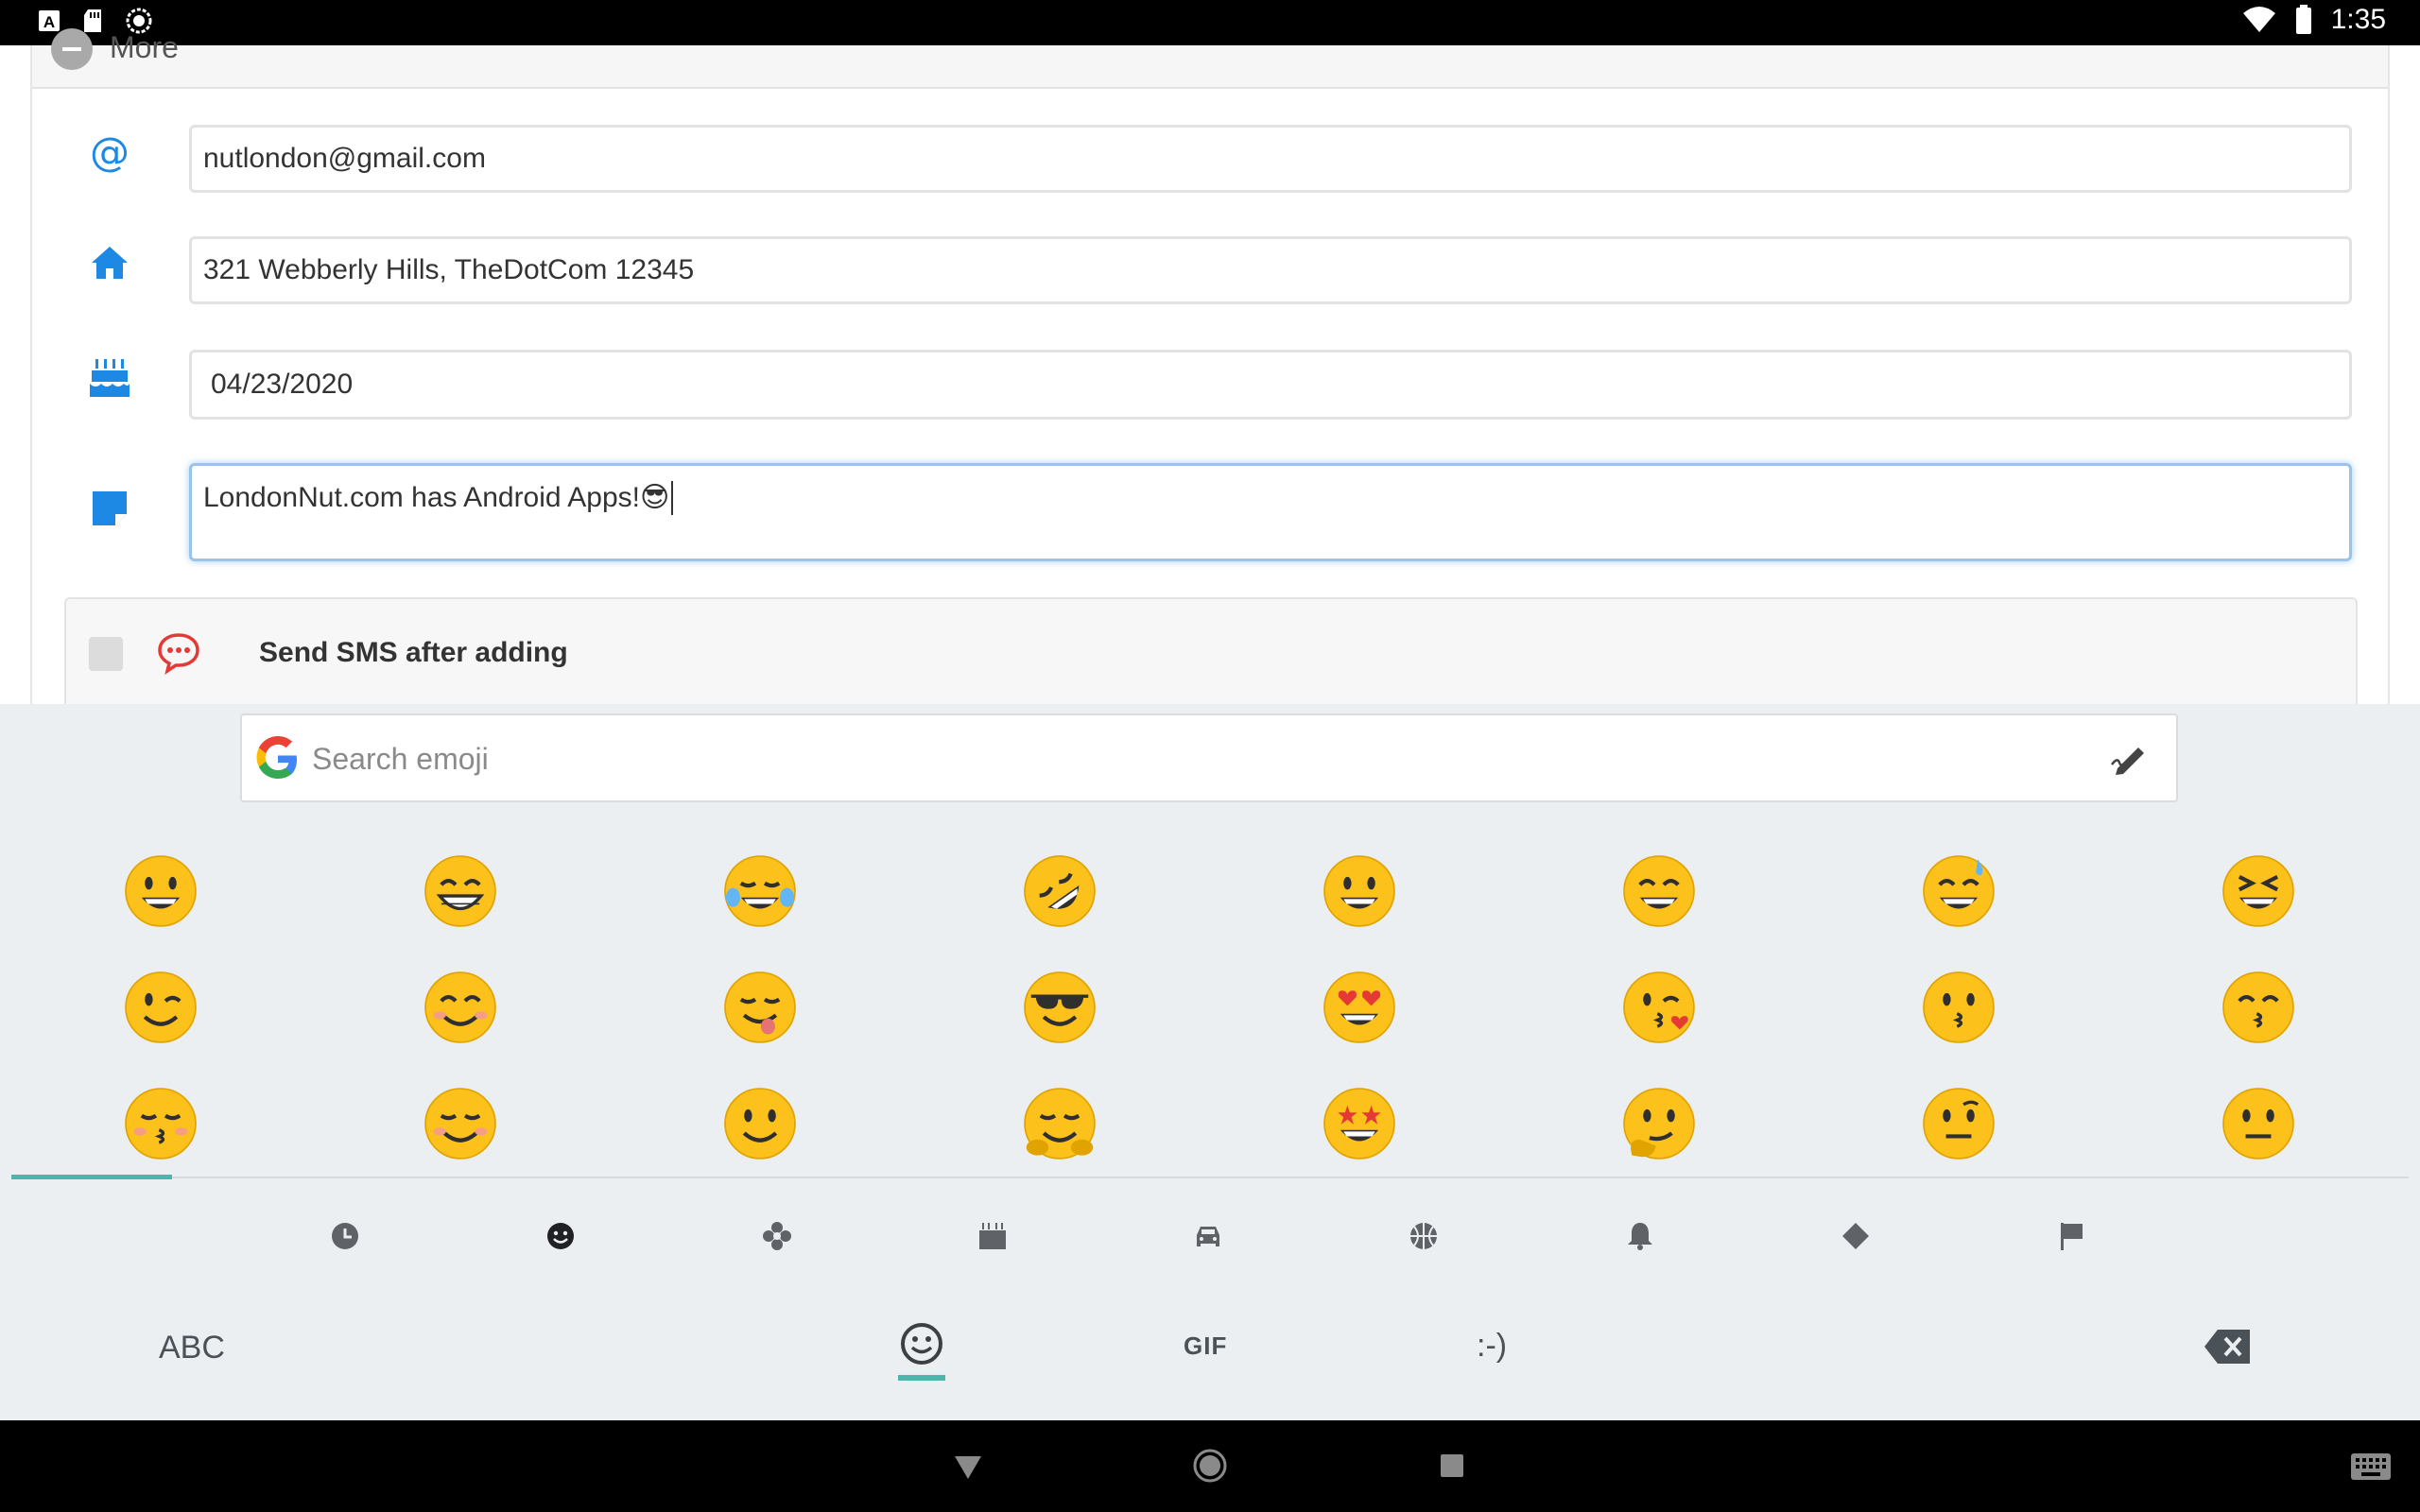 Image resolution: width=2420 pixels, height=1512 pixels. What do you see at coordinates (72, 49) in the screenshot?
I see `collapse-icon` at bounding box center [72, 49].